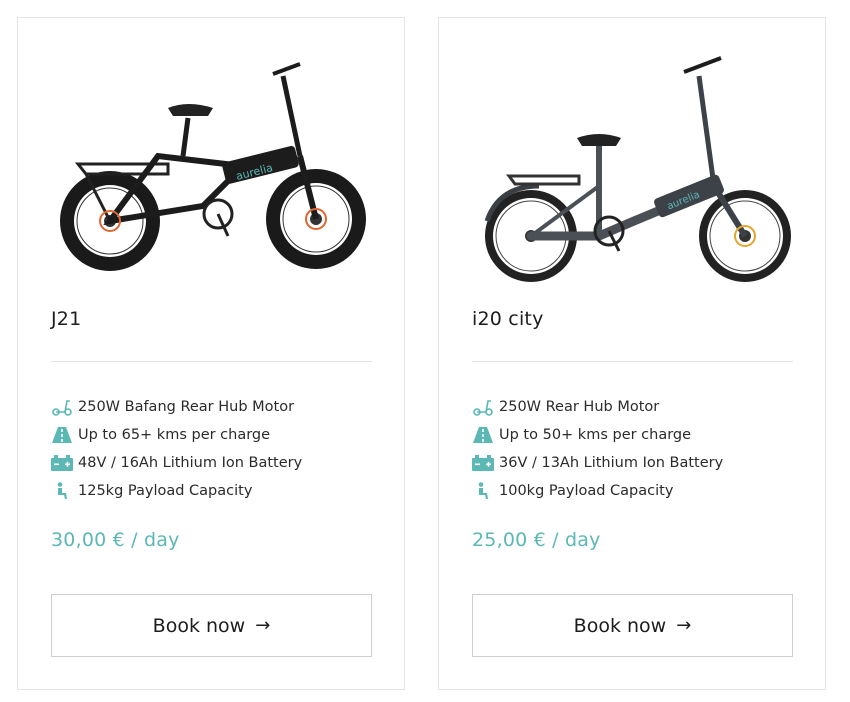 The width and height of the screenshot is (850, 702). What do you see at coordinates (66, 319) in the screenshot?
I see `product-title: J21` at bounding box center [66, 319].